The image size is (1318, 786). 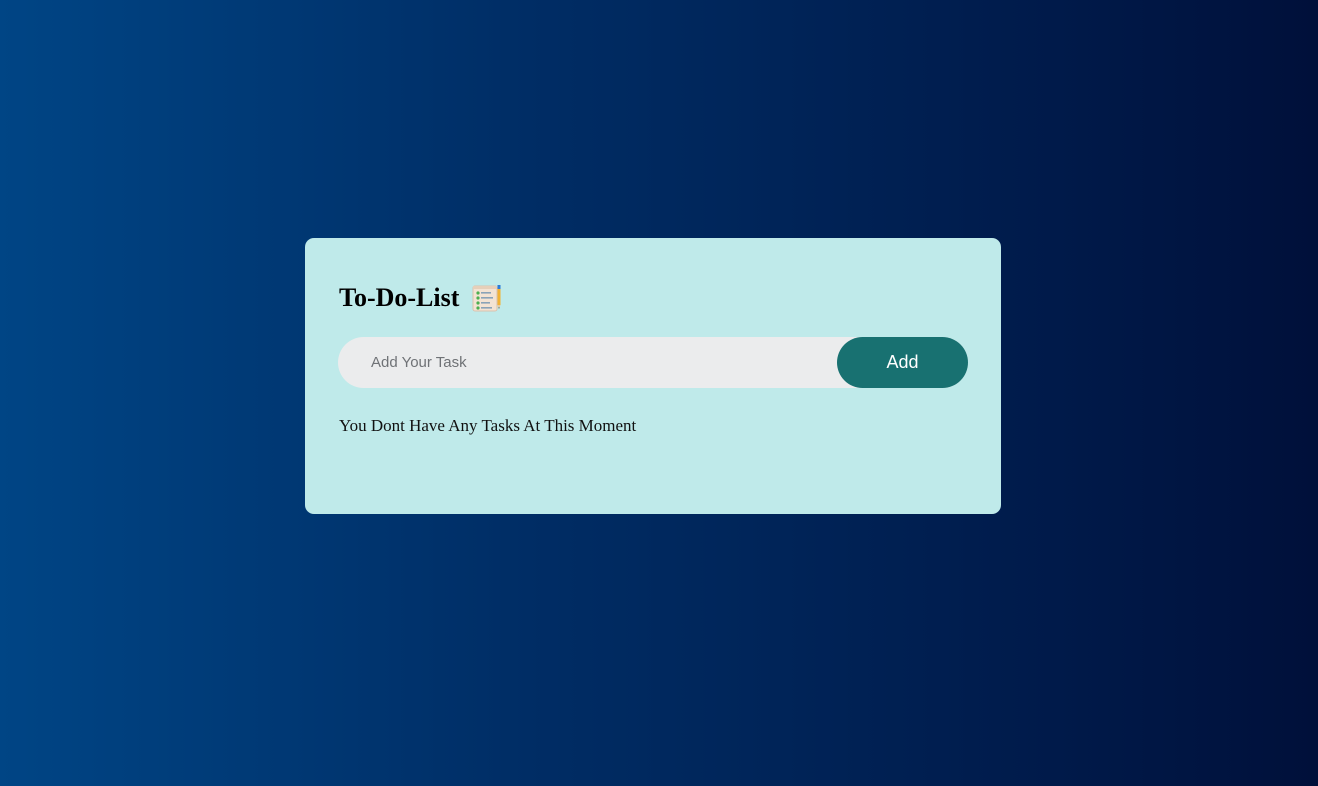 I want to click on add-button: Add, so click(x=902, y=362).